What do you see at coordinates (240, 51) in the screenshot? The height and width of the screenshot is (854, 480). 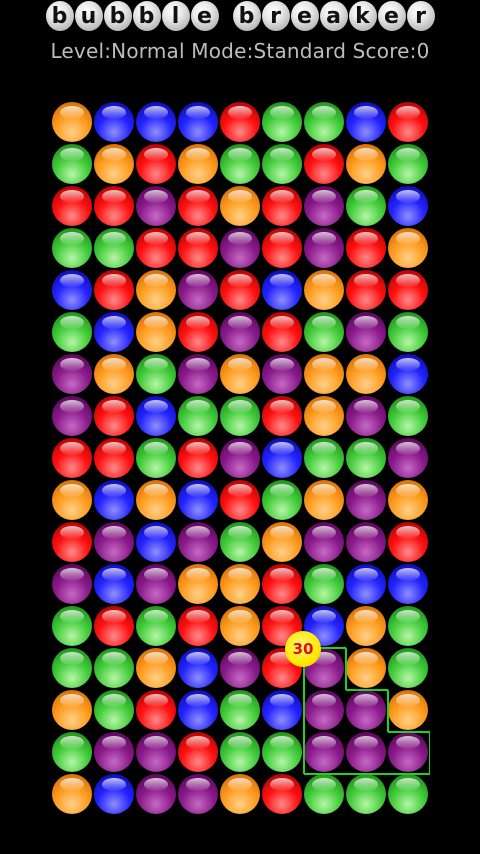 I see `status-line: Level:Normal Mode:Standard Score:0` at bounding box center [240, 51].